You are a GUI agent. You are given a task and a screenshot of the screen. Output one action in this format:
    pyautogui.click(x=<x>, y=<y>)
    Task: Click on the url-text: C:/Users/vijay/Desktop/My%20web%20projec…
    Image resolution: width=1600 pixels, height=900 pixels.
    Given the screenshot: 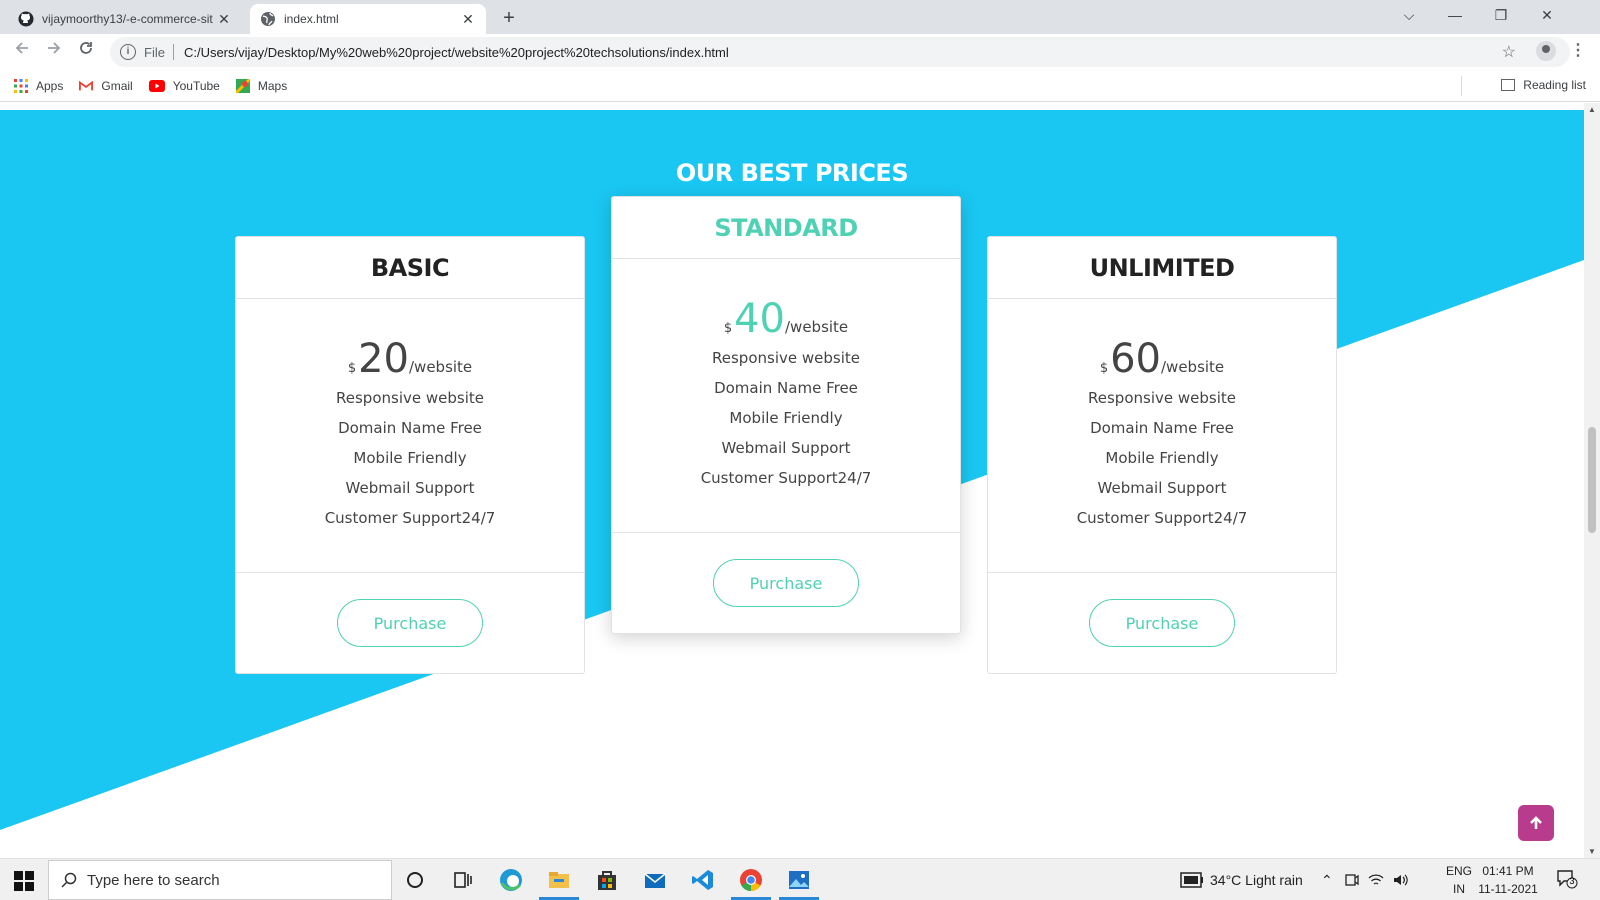 What is the action you would take?
    pyautogui.click(x=456, y=52)
    